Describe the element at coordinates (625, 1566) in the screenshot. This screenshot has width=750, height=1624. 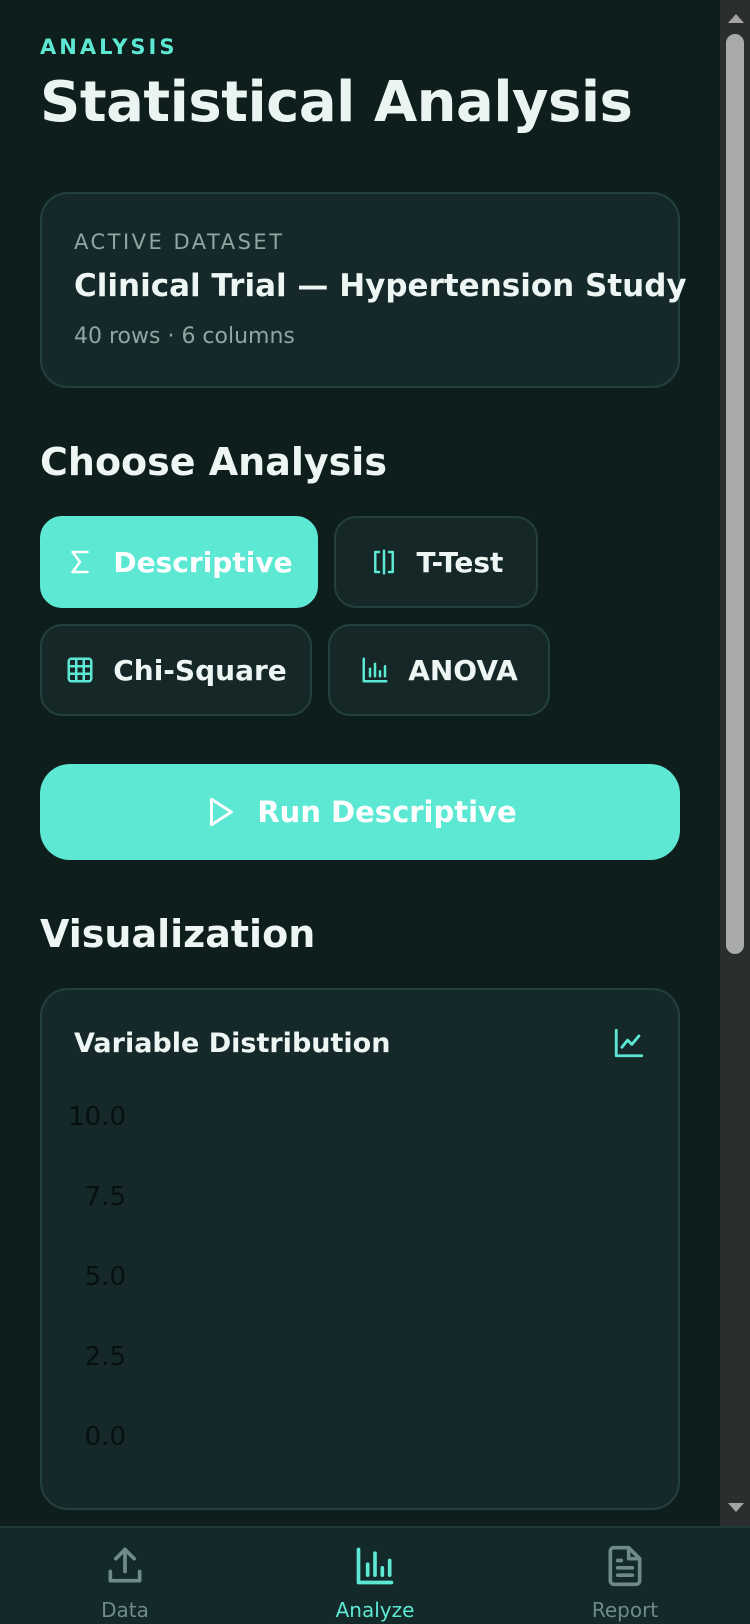
I see `document-icon` at that location.